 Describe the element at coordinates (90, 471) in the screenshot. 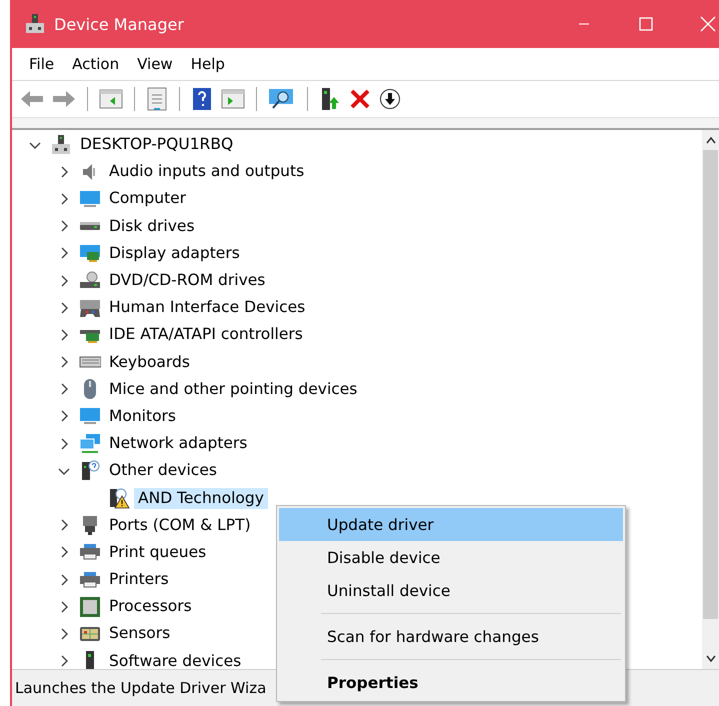

I see `unknown-device-icon` at that location.